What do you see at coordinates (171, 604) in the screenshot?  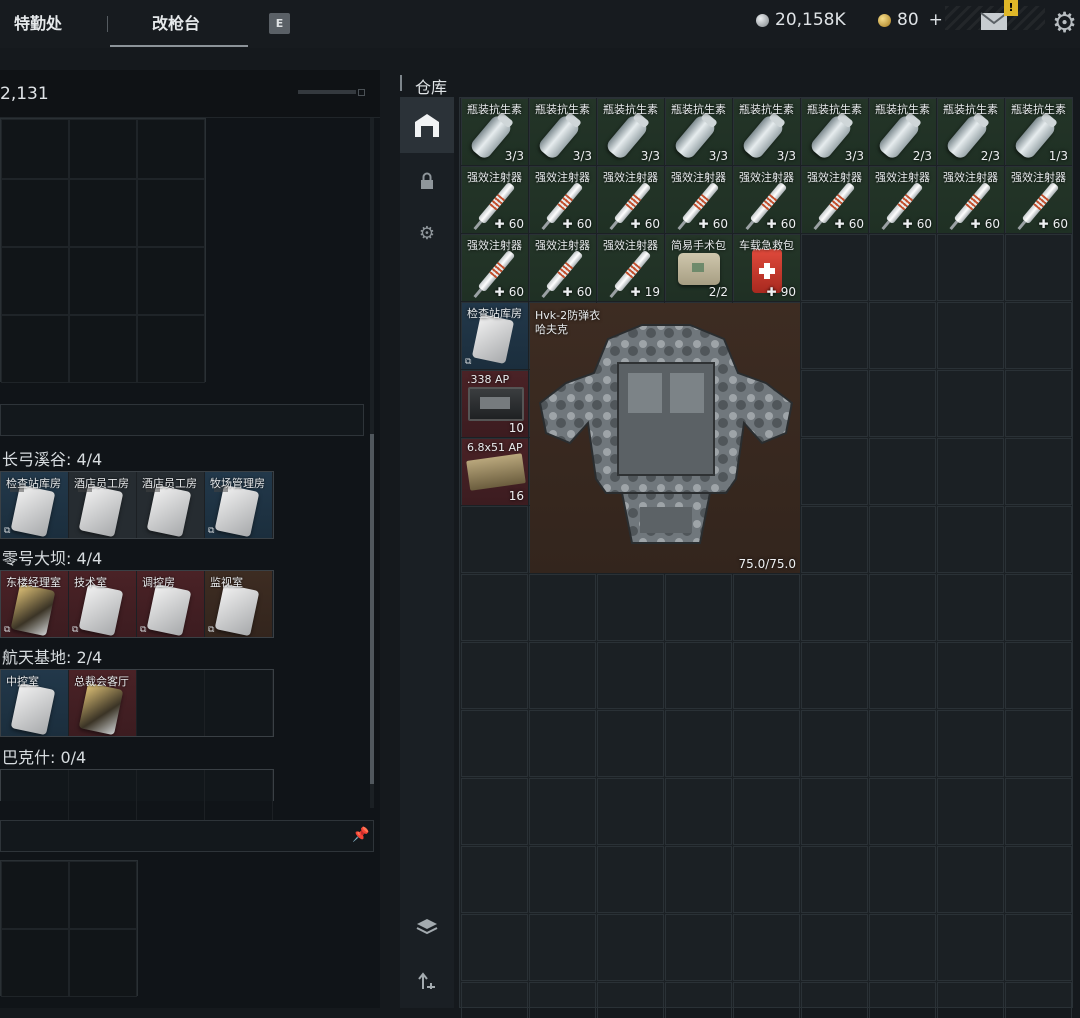 I see `key-item: 调控房 ⧉` at bounding box center [171, 604].